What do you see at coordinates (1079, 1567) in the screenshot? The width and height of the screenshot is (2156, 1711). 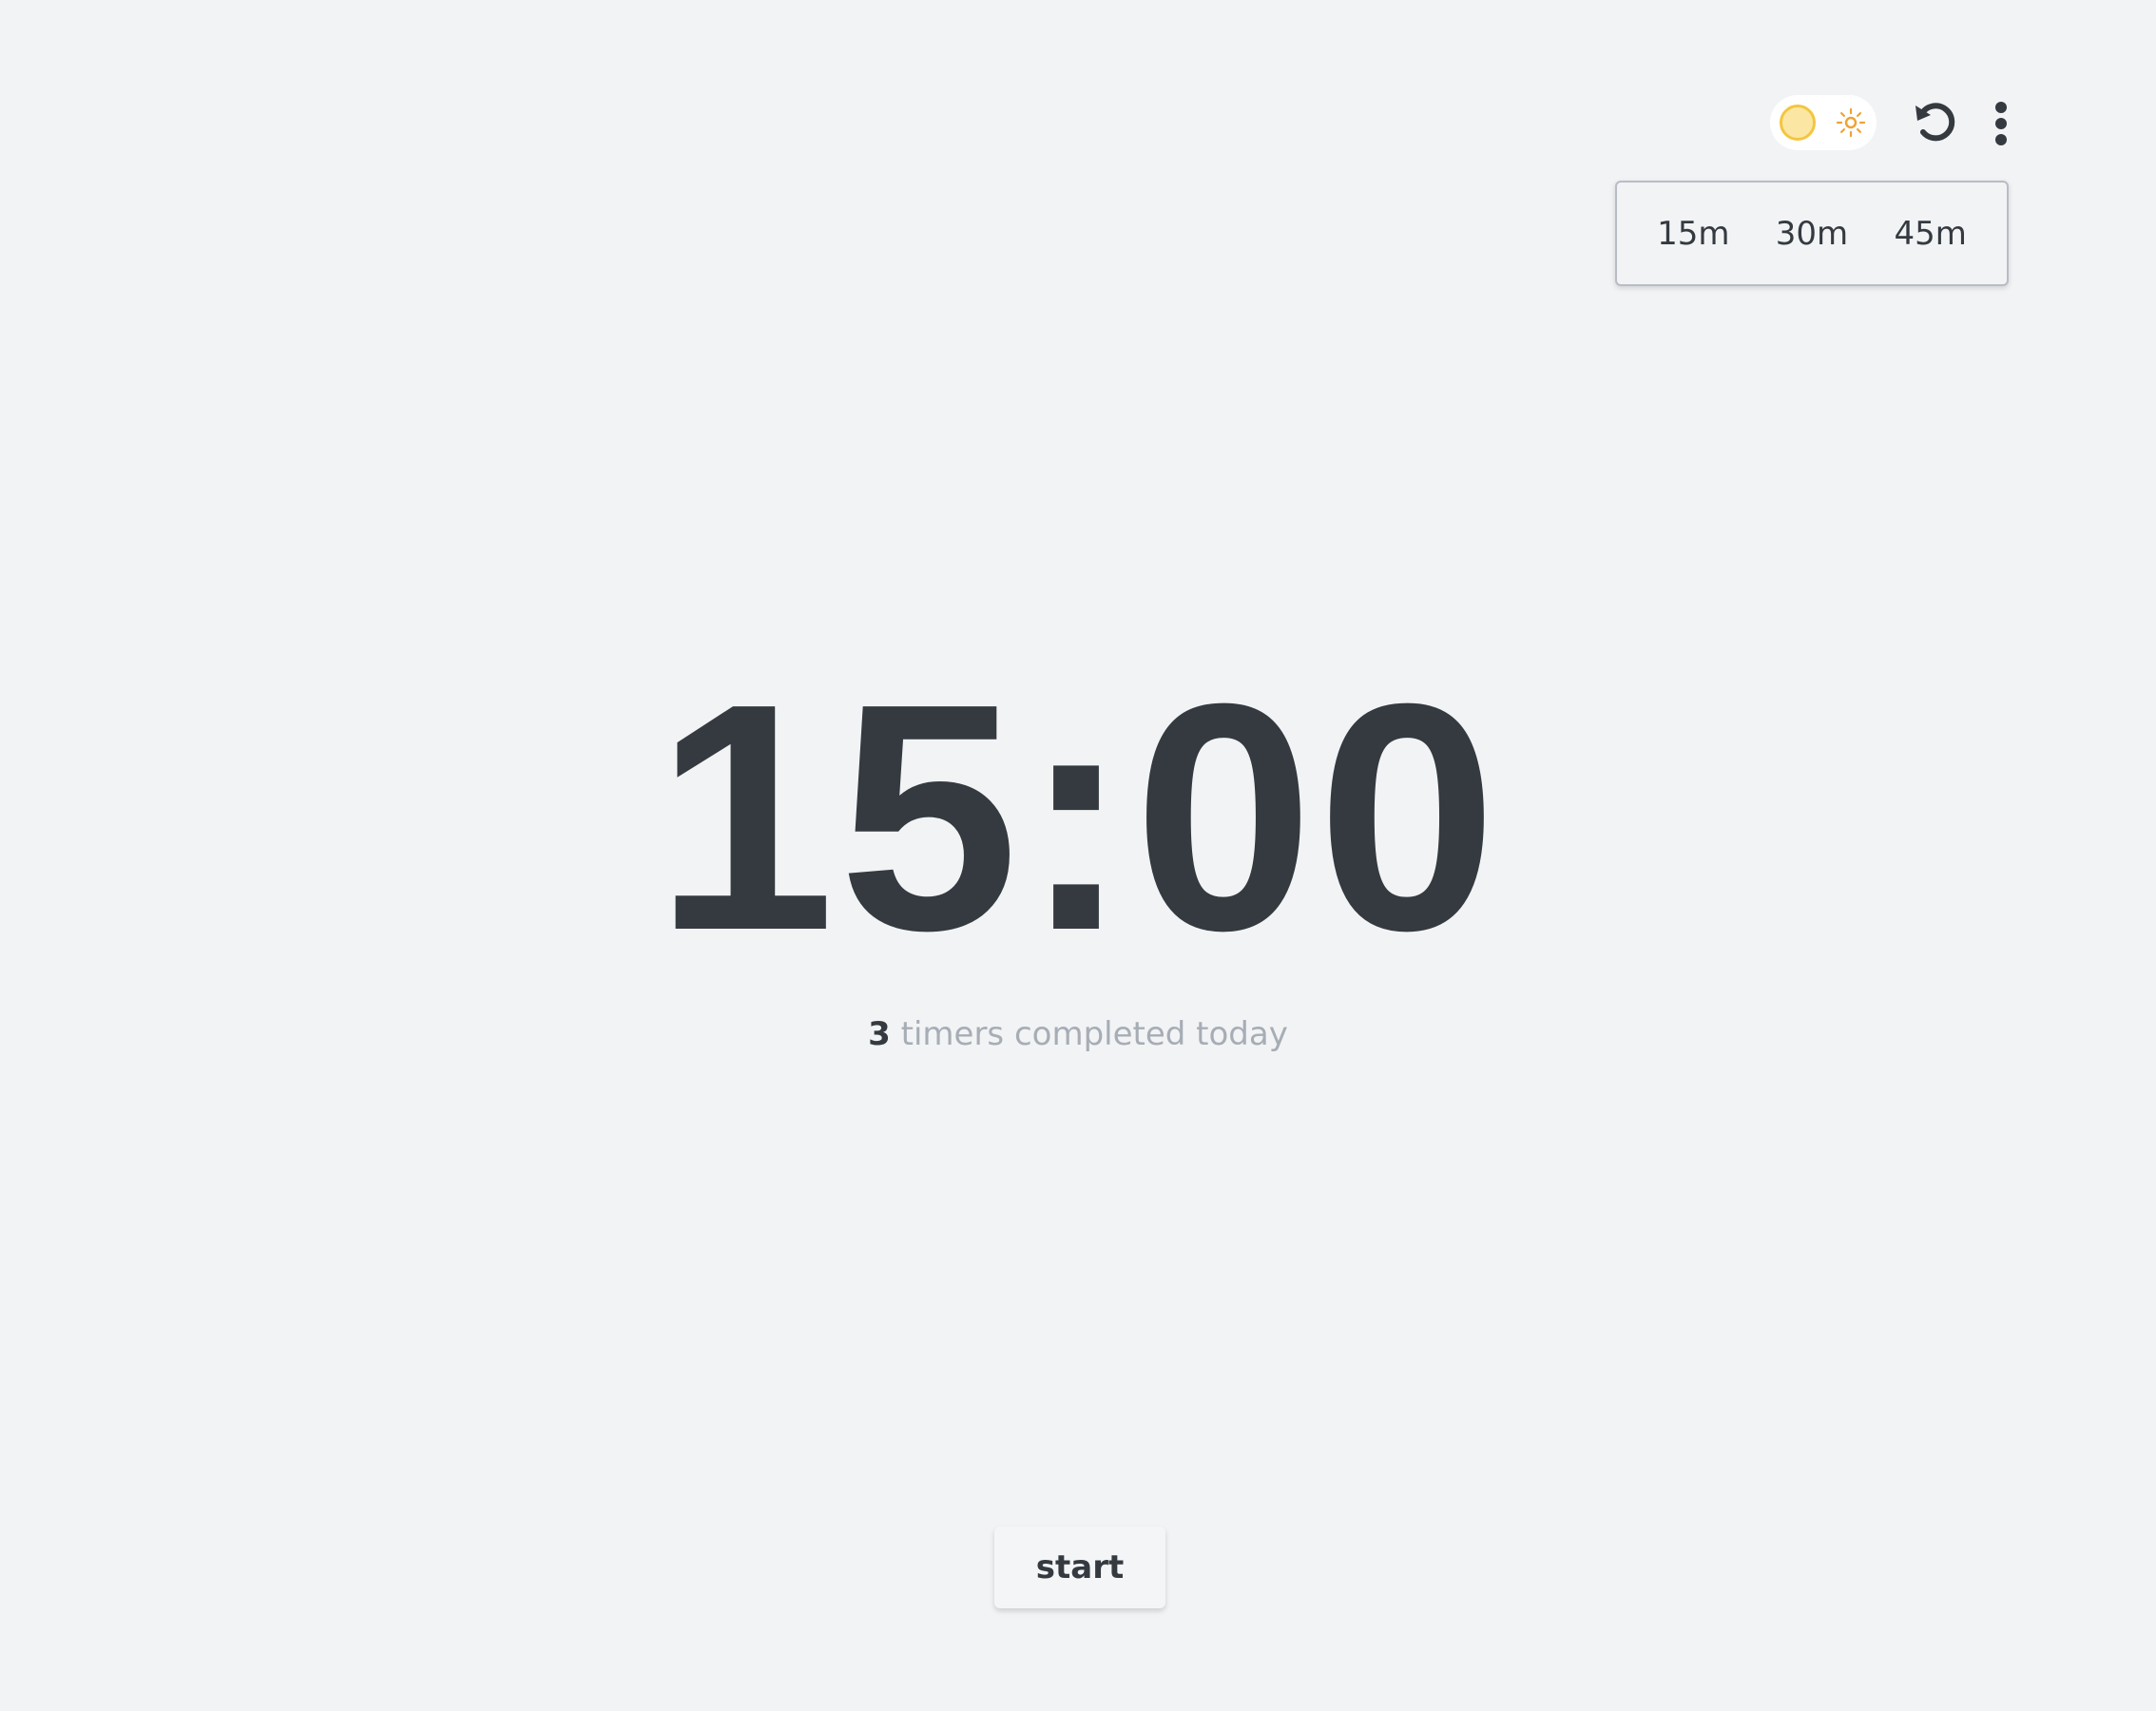 I see `start-button: start` at bounding box center [1079, 1567].